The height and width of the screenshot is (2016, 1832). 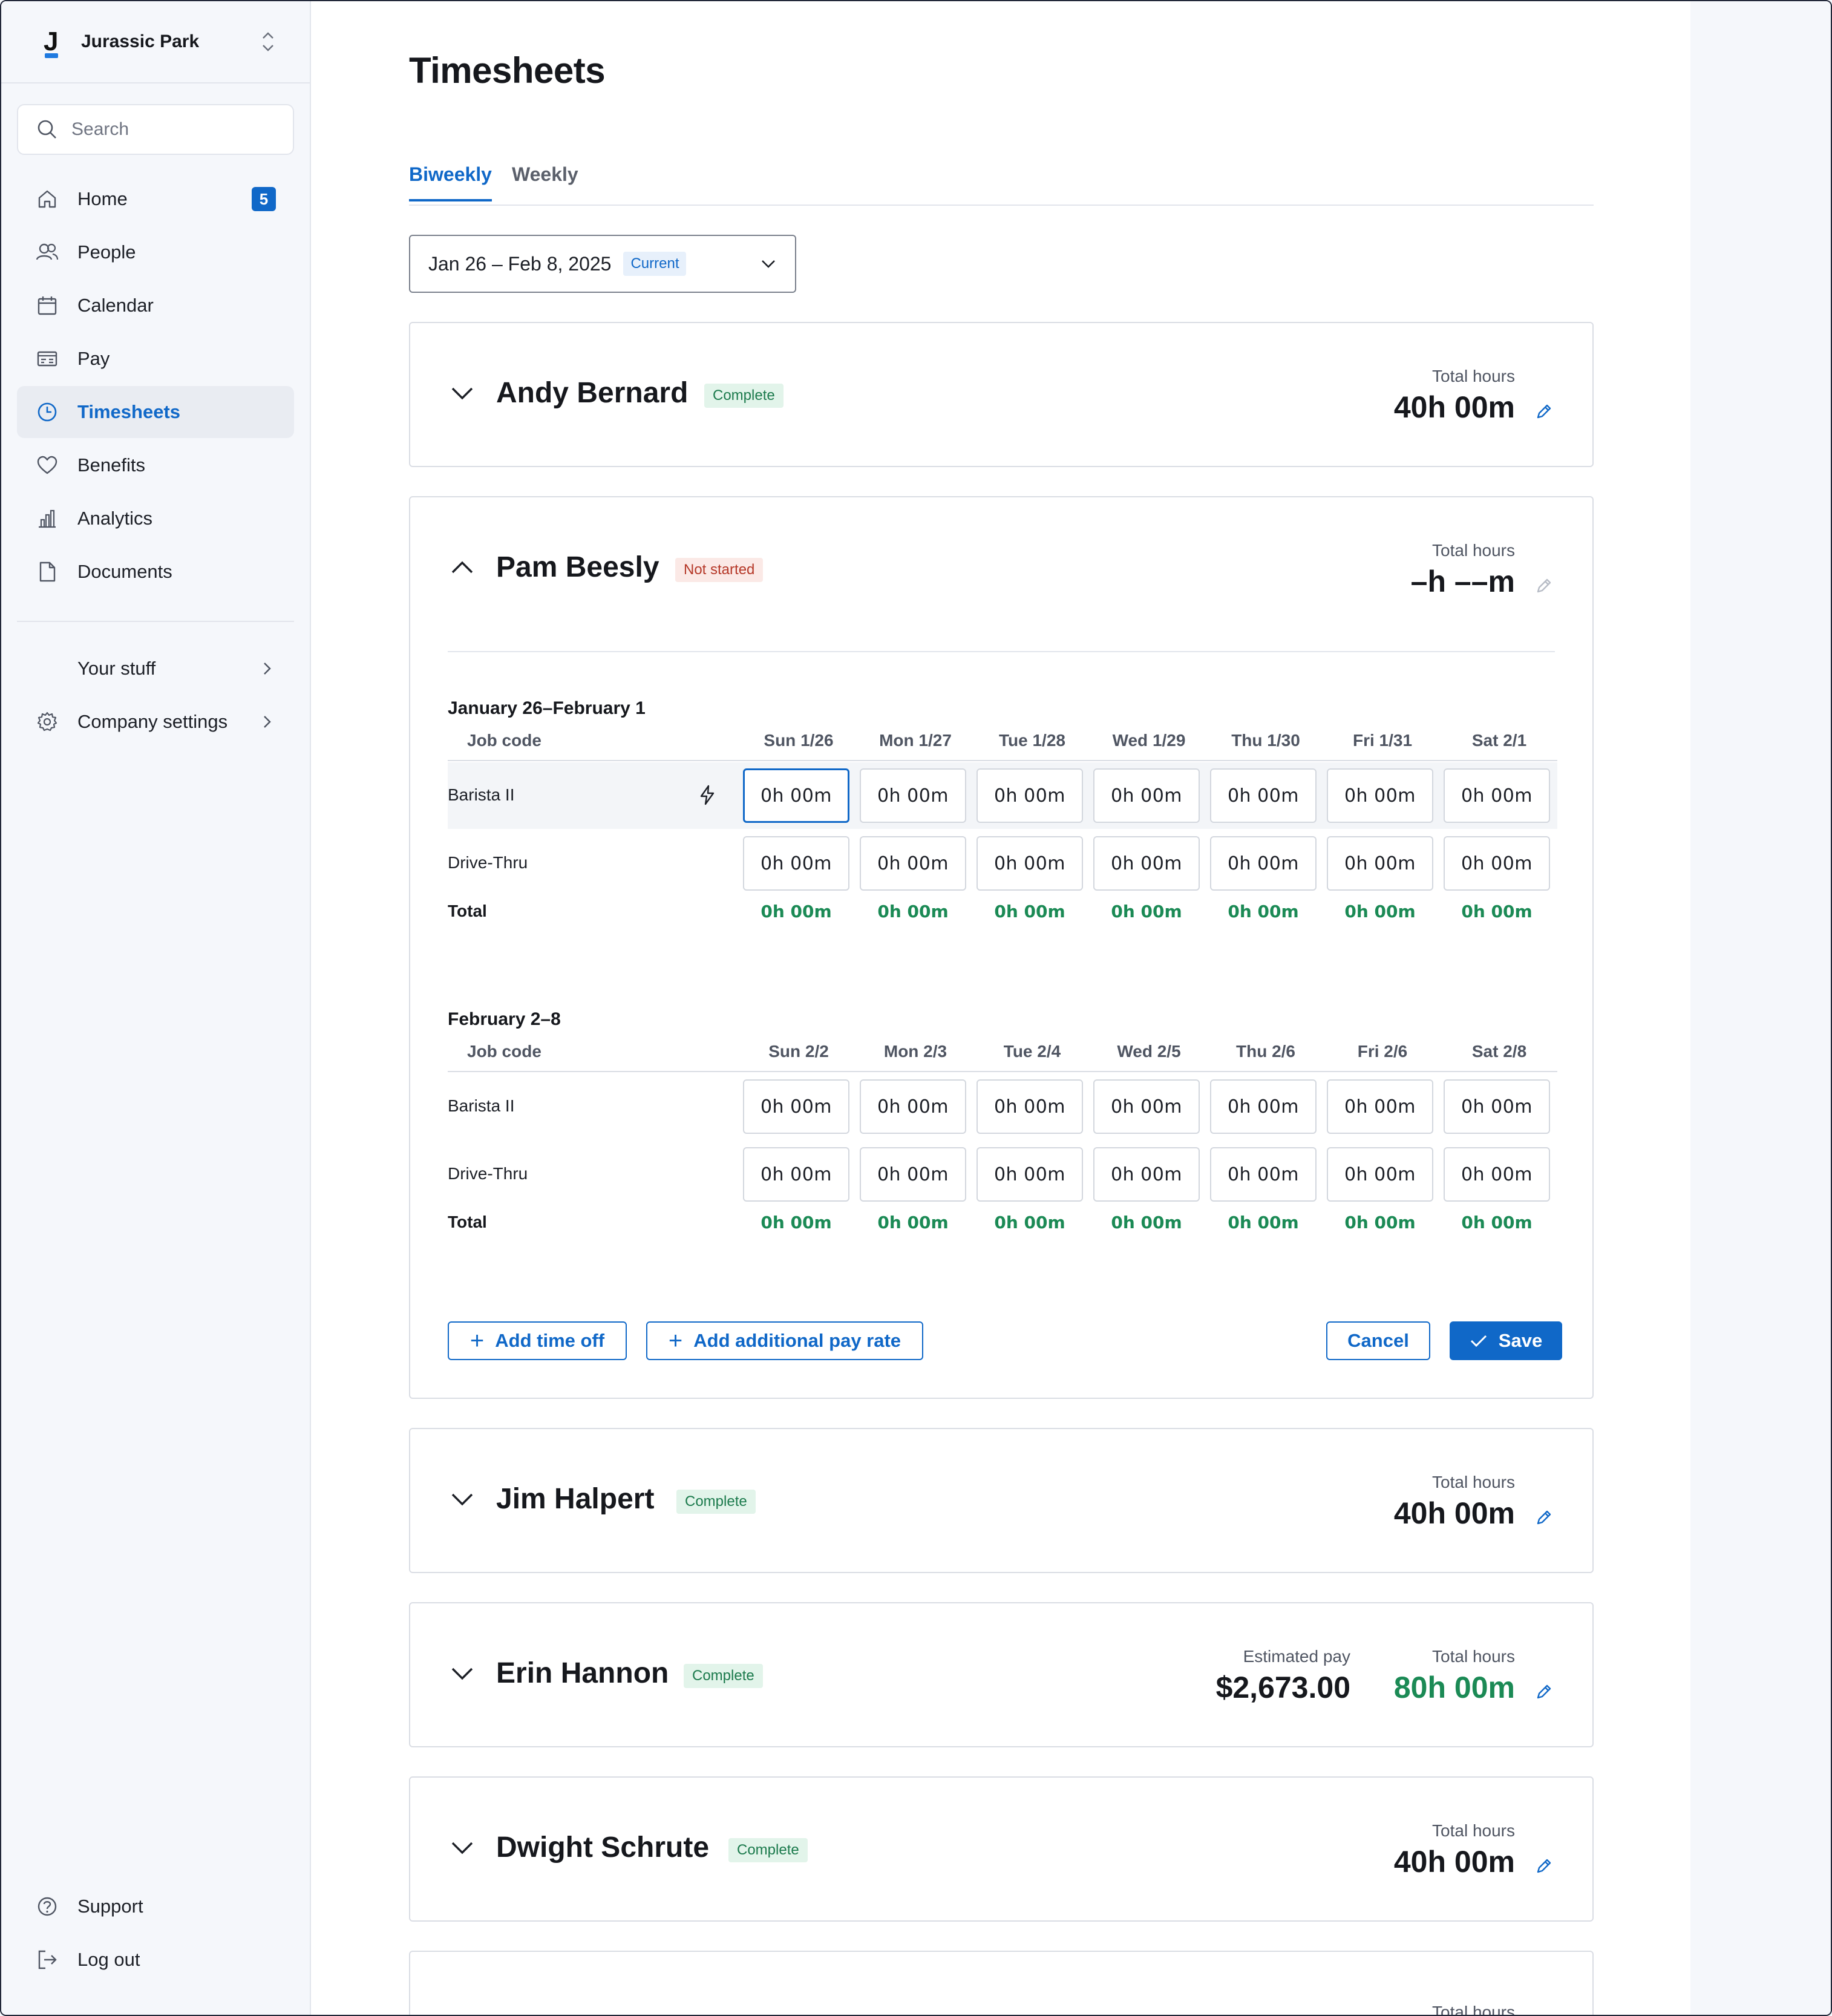 What do you see at coordinates (155, 306) in the screenshot?
I see `sidebar-item-calendar: Calendar` at bounding box center [155, 306].